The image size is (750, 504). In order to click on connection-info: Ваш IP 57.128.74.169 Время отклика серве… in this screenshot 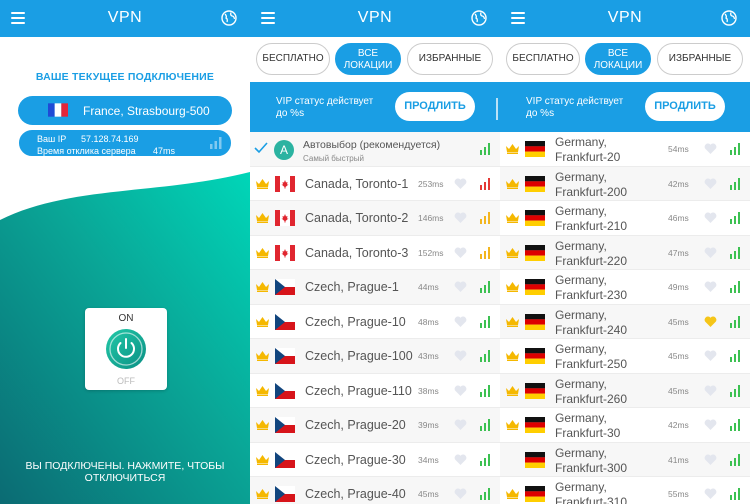, I will do `click(125, 143)`.